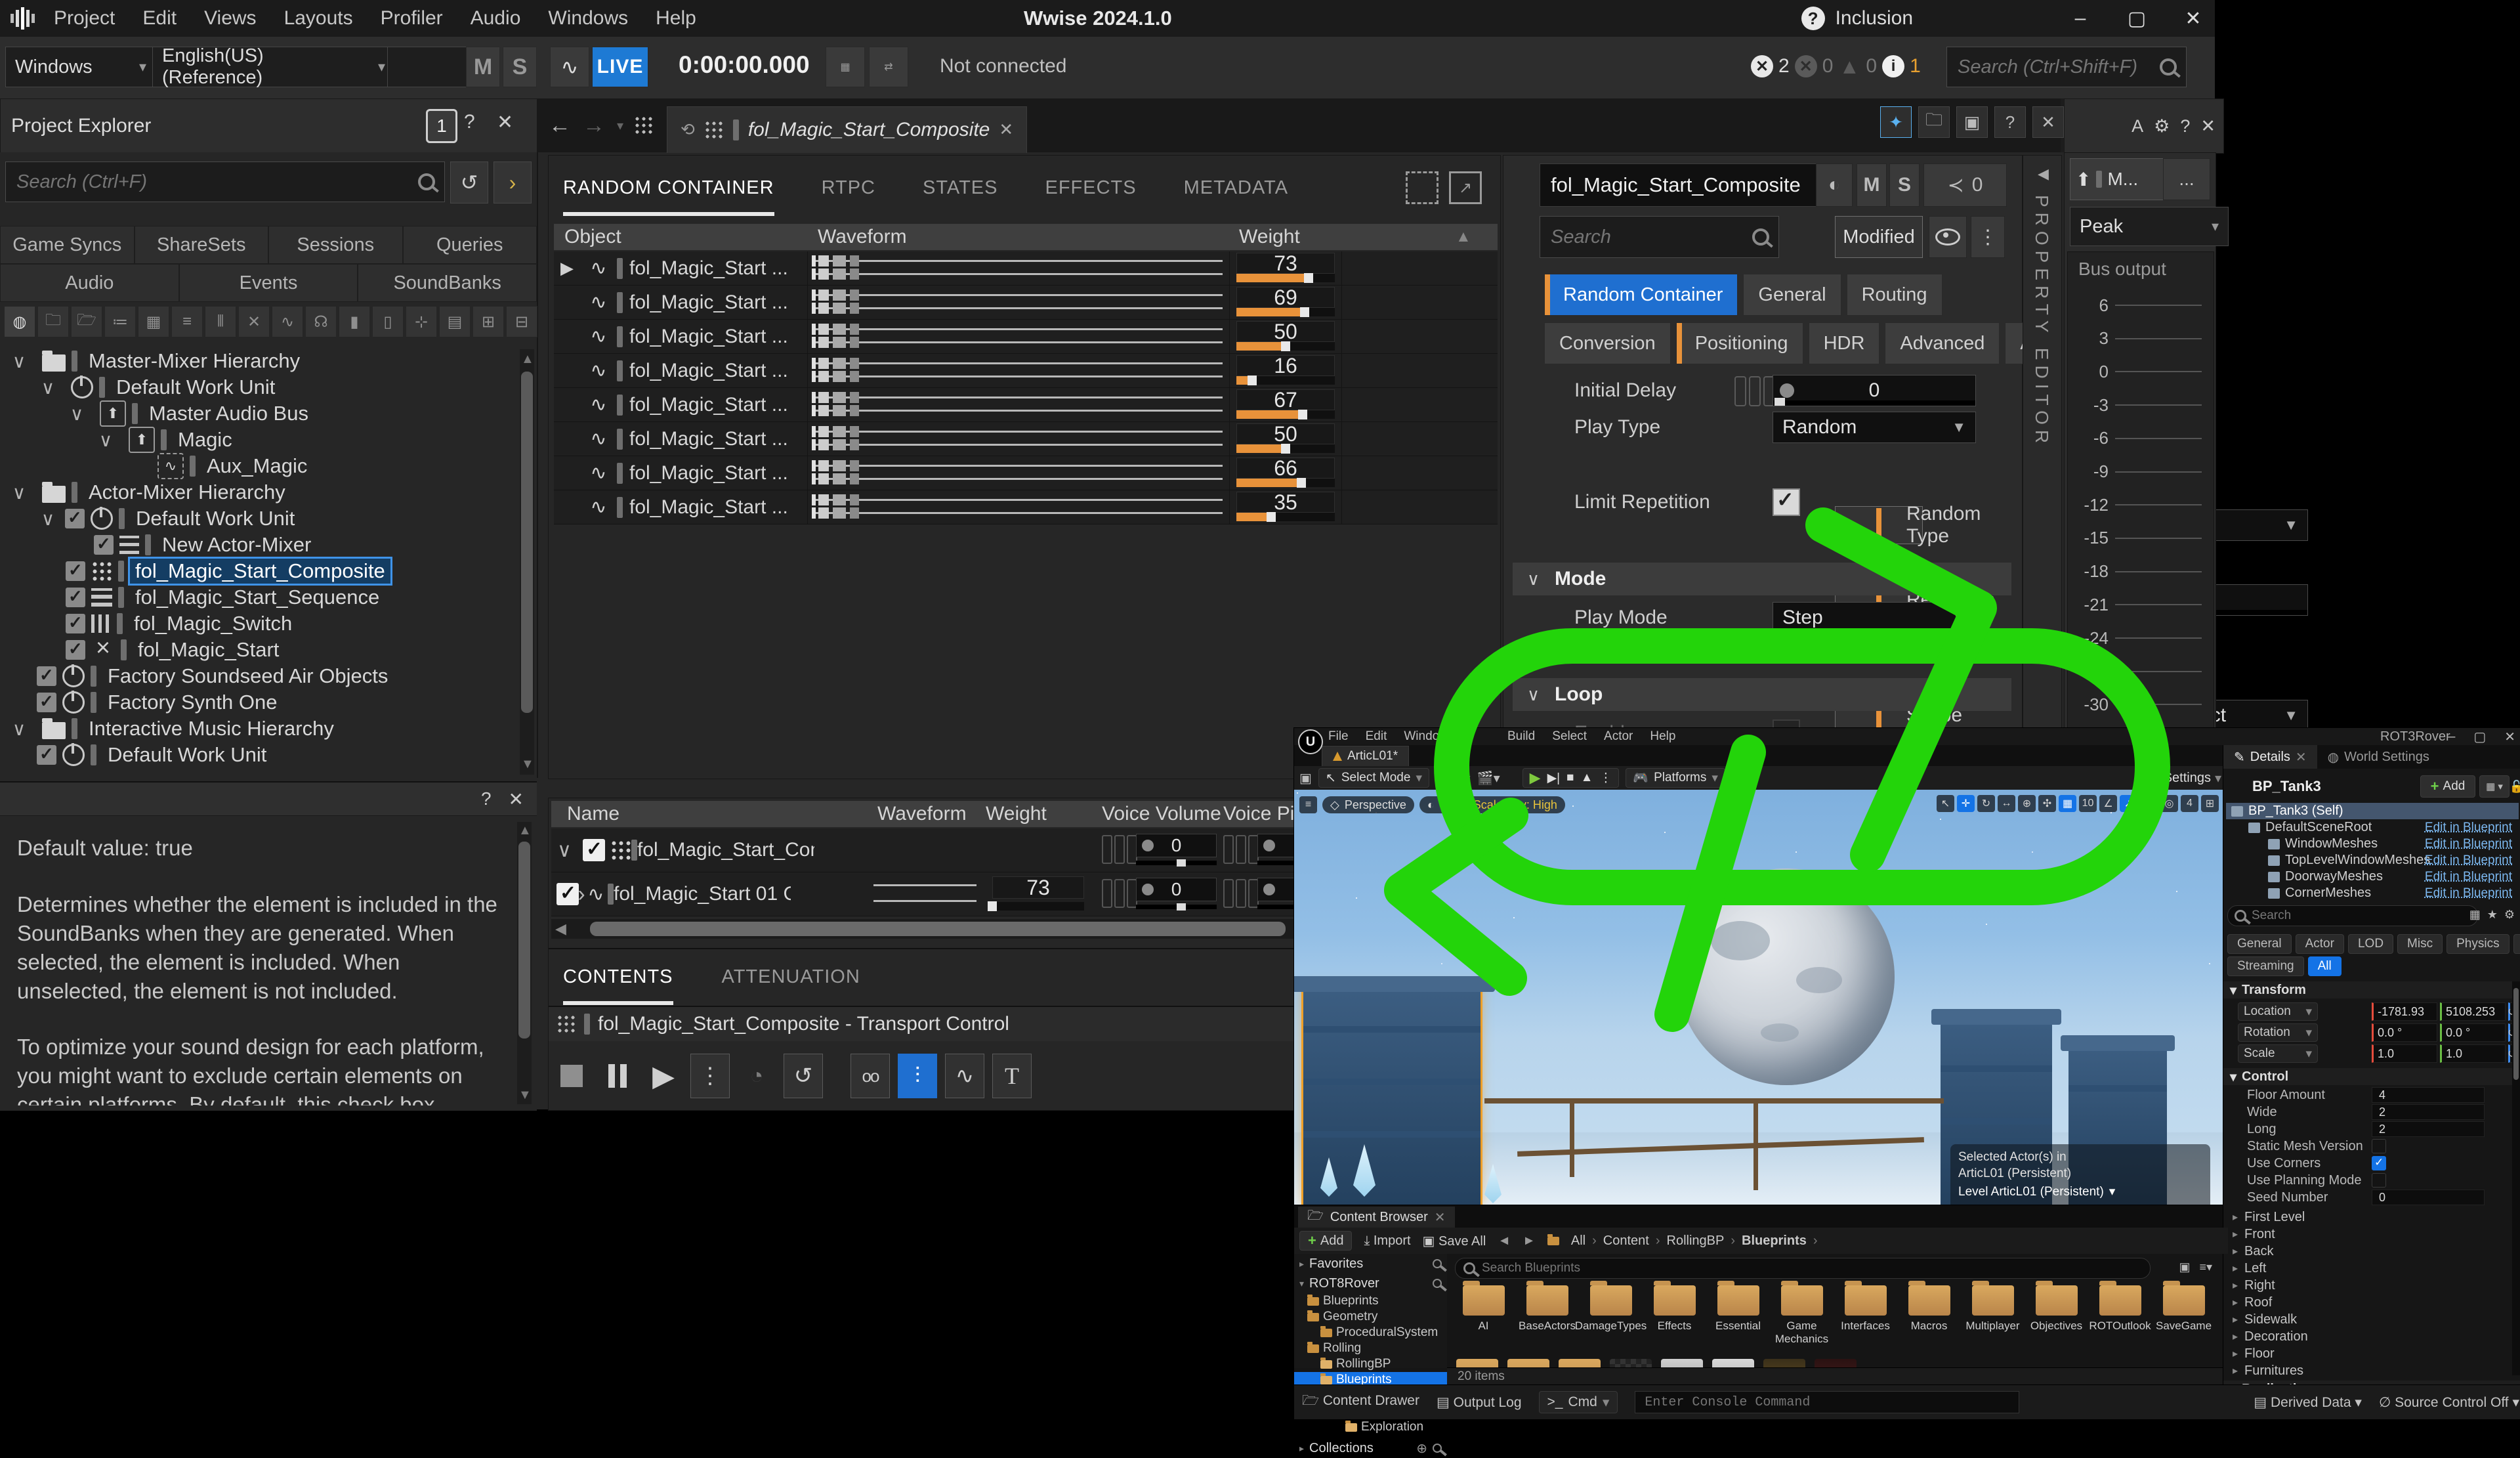 This screenshot has width=2520, height=1458. I want to click on play-options-icon: ⋮, so click(1605, 778).